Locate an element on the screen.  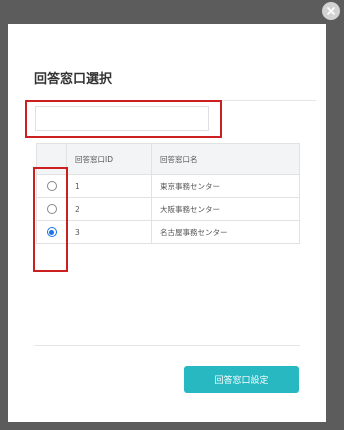
table-header-row: 回答窓口ID 回答窓口名 is located at coordinates (168, 159).